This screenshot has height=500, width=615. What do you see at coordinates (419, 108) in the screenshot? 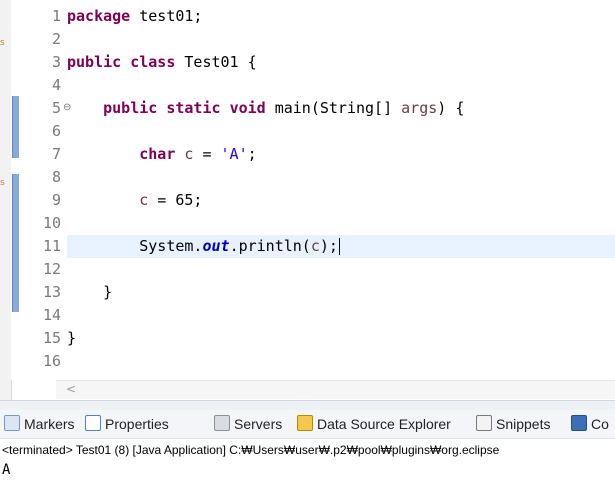
I see `parameter-token: args` at bounding box center [419, 108].